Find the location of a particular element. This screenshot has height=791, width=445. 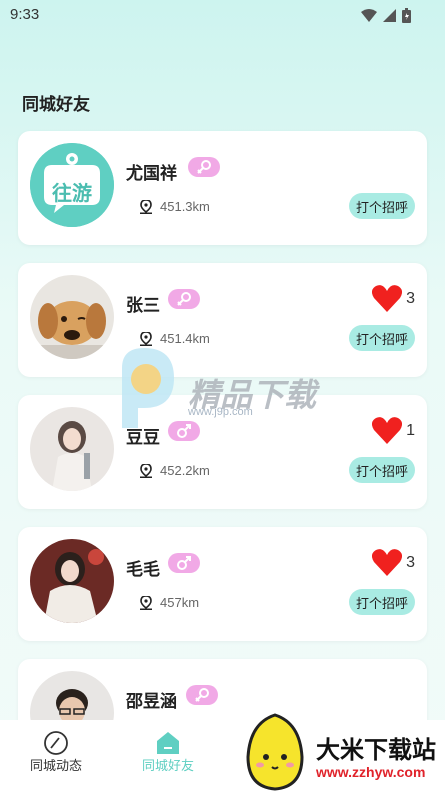

watermark-corner-text: 大米下载站 is located at coordinates (376, 750).